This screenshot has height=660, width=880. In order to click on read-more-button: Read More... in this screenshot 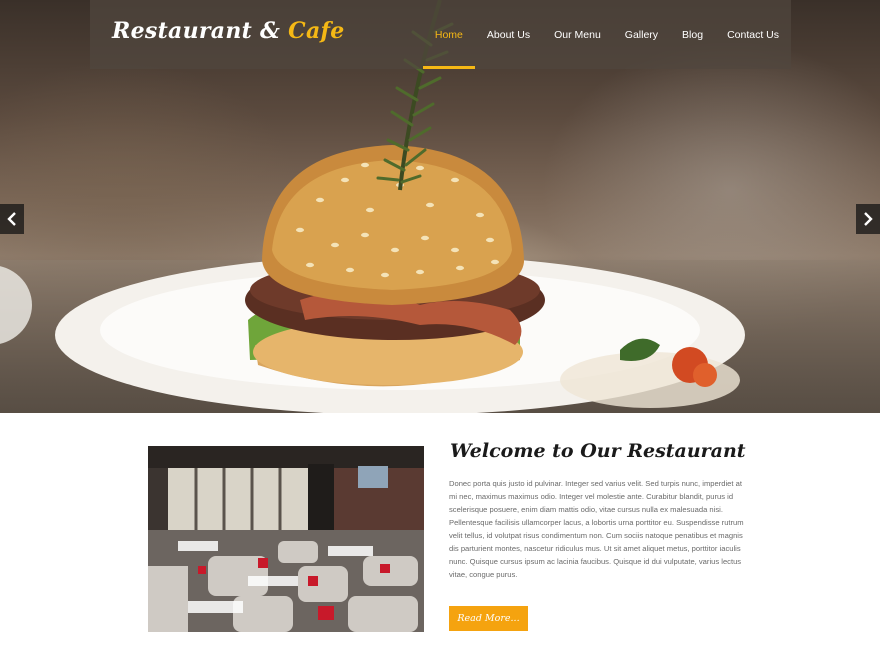, I will do `click(488, 618)`.